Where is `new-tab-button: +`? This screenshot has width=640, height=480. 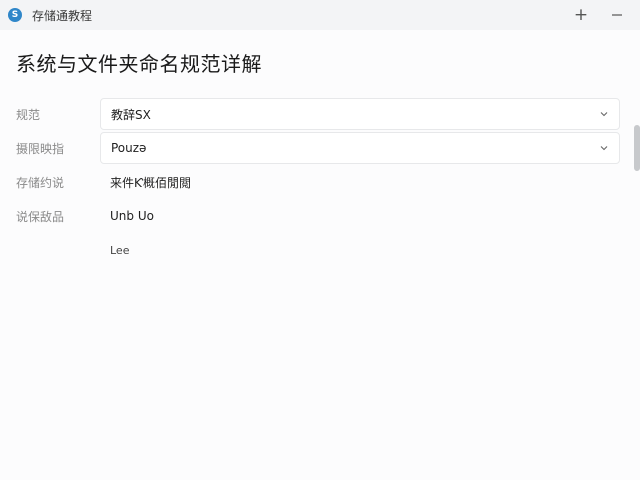
new-tab-button: + is located at coordinates (581, 15).